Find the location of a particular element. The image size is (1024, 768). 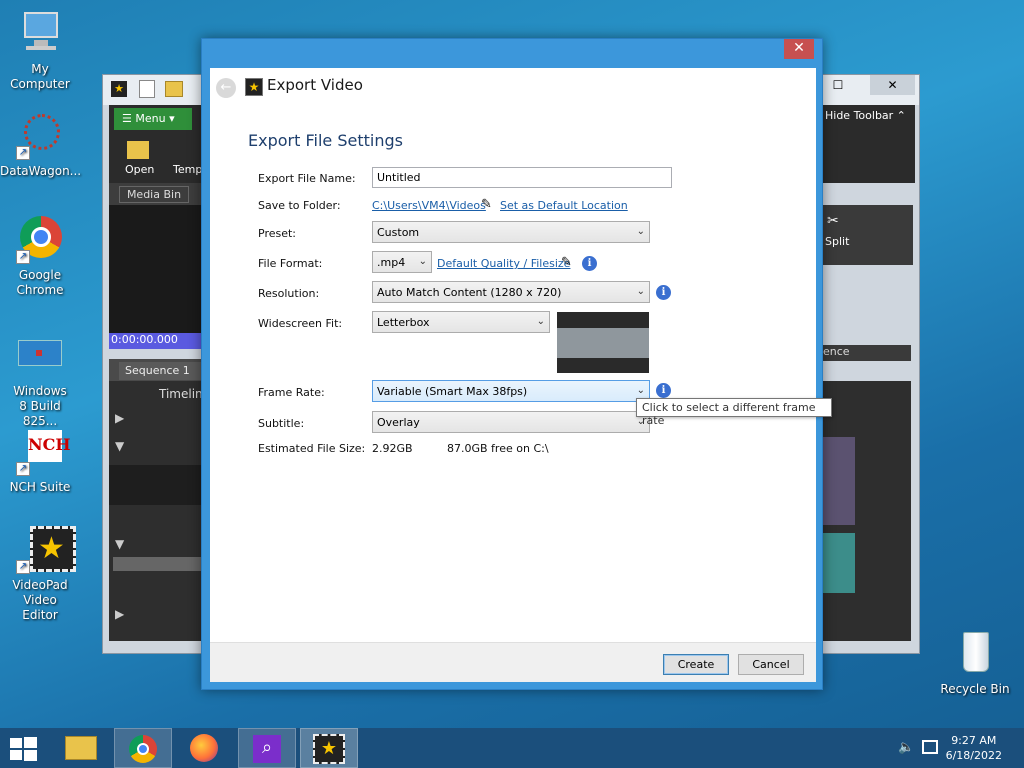

taskbar-search-app: ⌕ is located at coordinates (267, 748).